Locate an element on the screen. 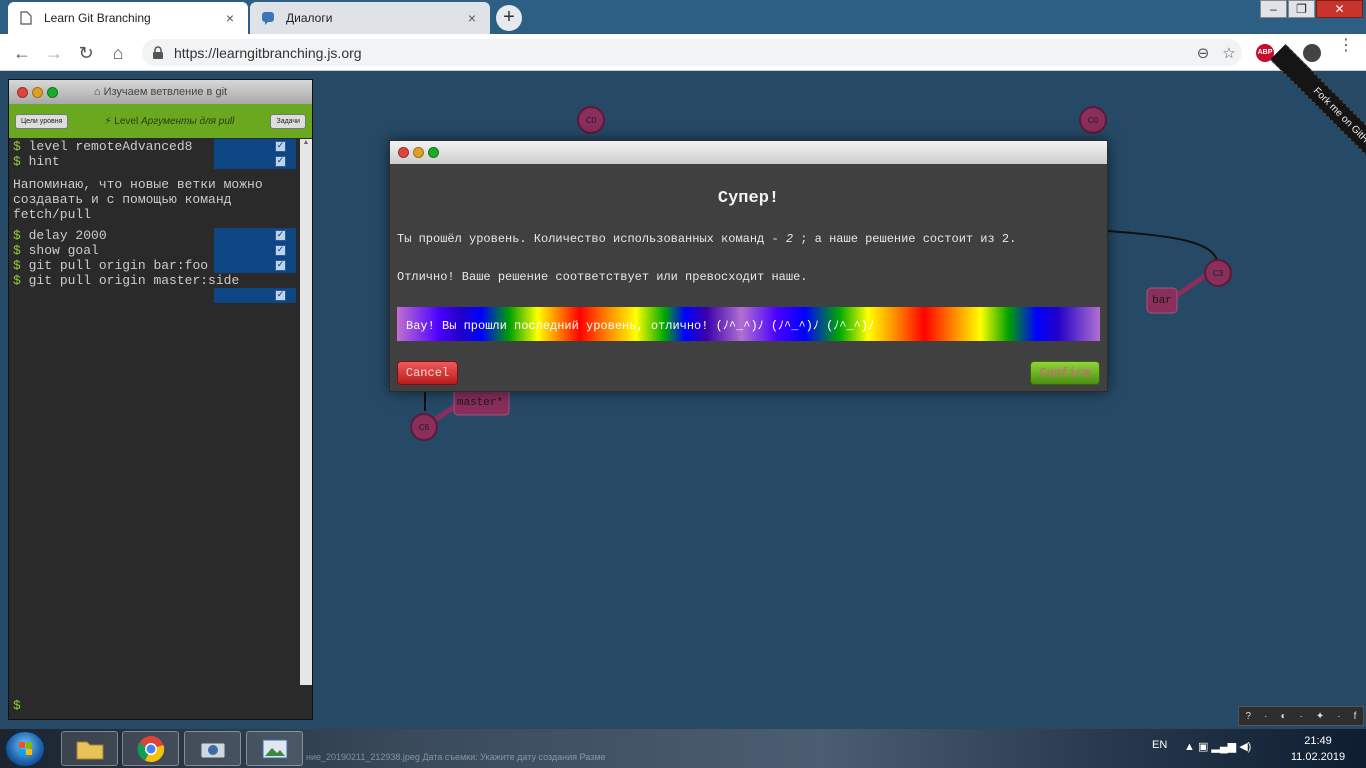 The width and height of the screenshot is (1366, 768). page-icon is located at coordinates (26, 18).